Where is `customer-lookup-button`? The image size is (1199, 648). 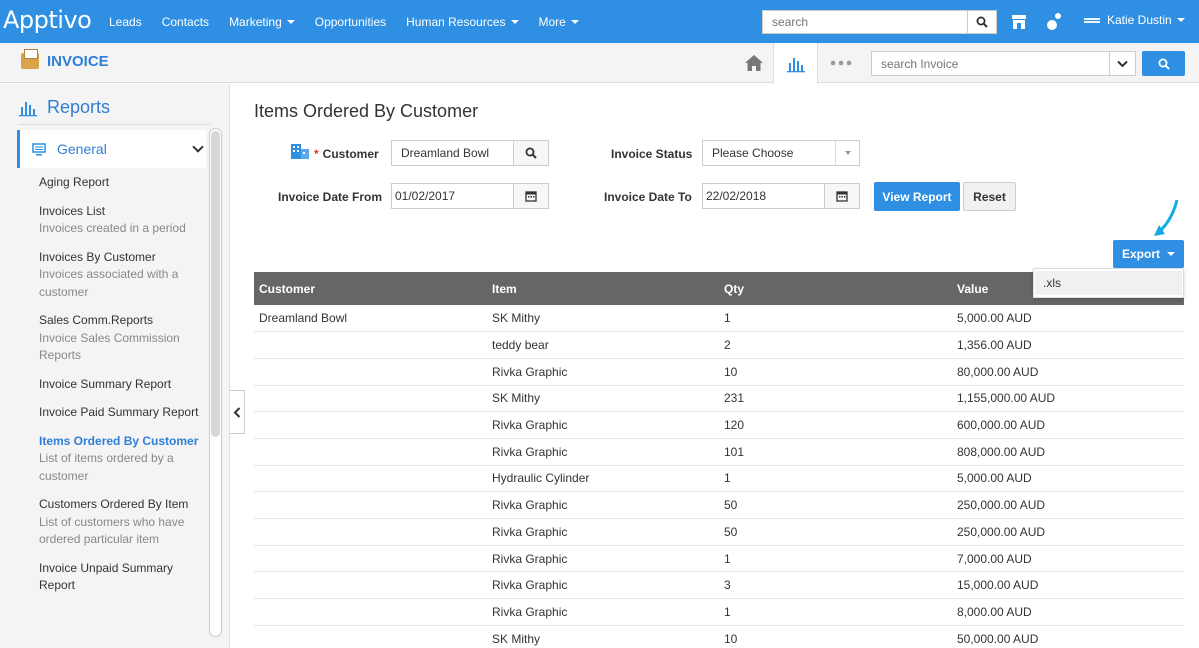 customer-lookup-button is located at coordinates (531, 153).